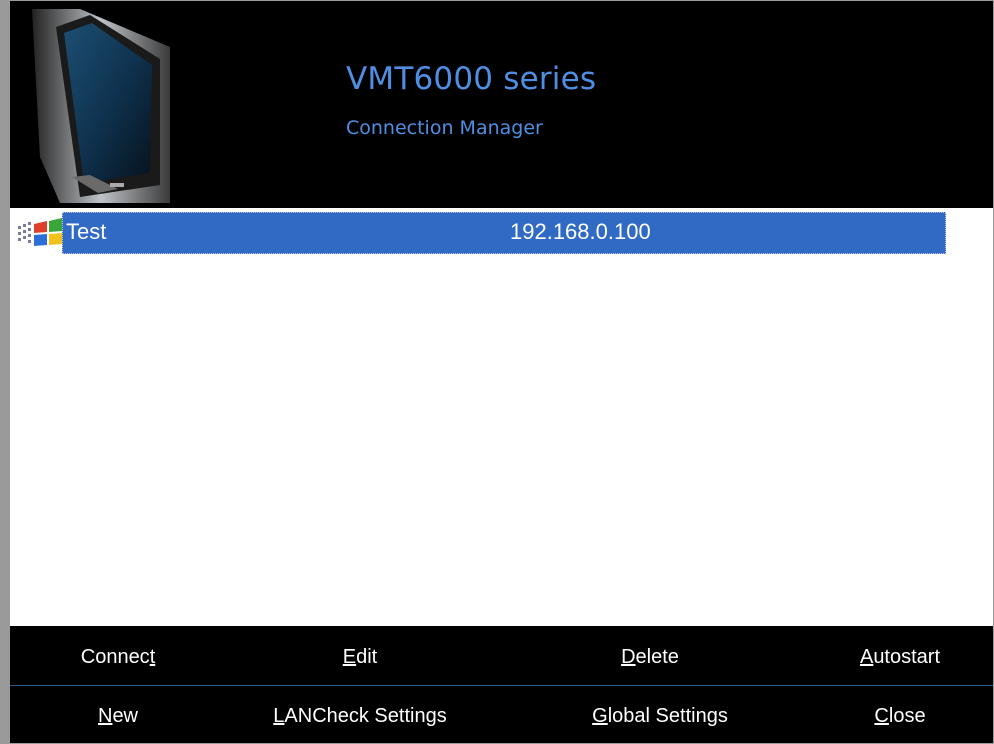 The height and width of the screenshot is (744, 994). Describe the element at coordinates (349, 657) in the screenshot. I see `edit-accelerator: E` at that location.